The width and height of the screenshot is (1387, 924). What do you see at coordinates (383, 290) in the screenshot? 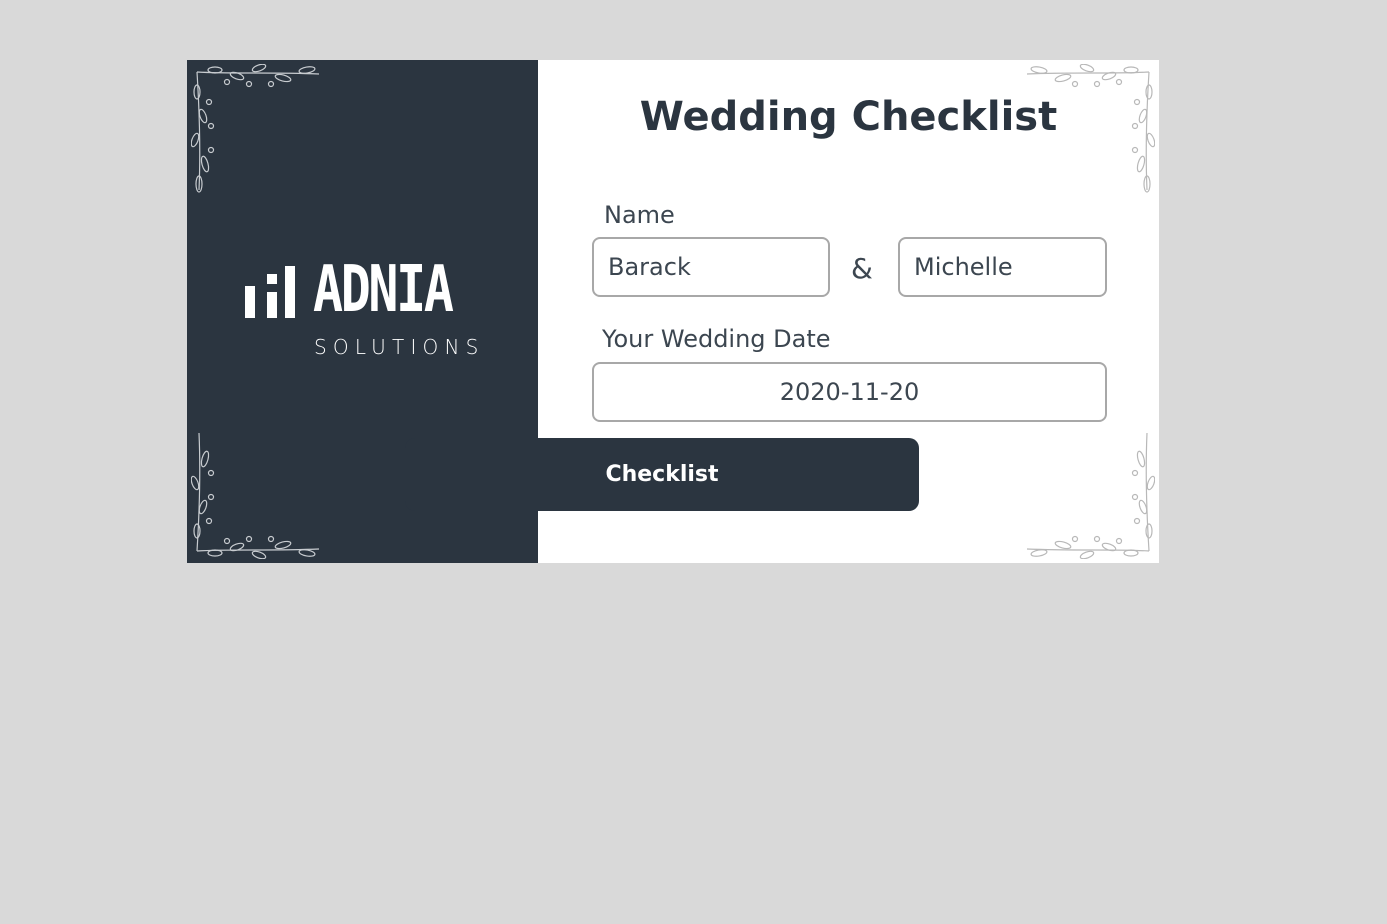
I see `logo-wordmark: ADNIA` at bounding box center [383, 290].